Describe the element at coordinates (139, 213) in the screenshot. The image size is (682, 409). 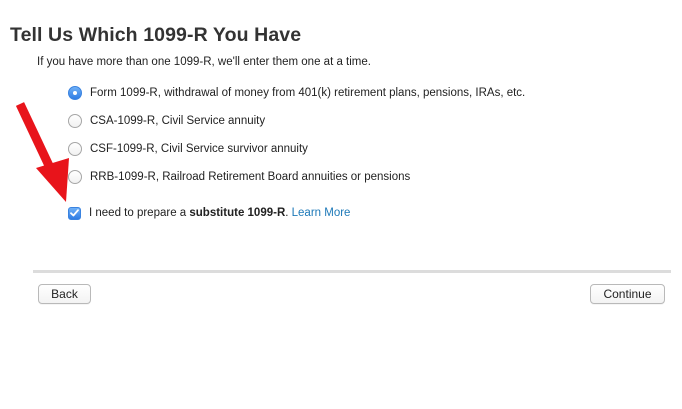
I see `substitute-label-prefix: I need to prepare a` at that location.